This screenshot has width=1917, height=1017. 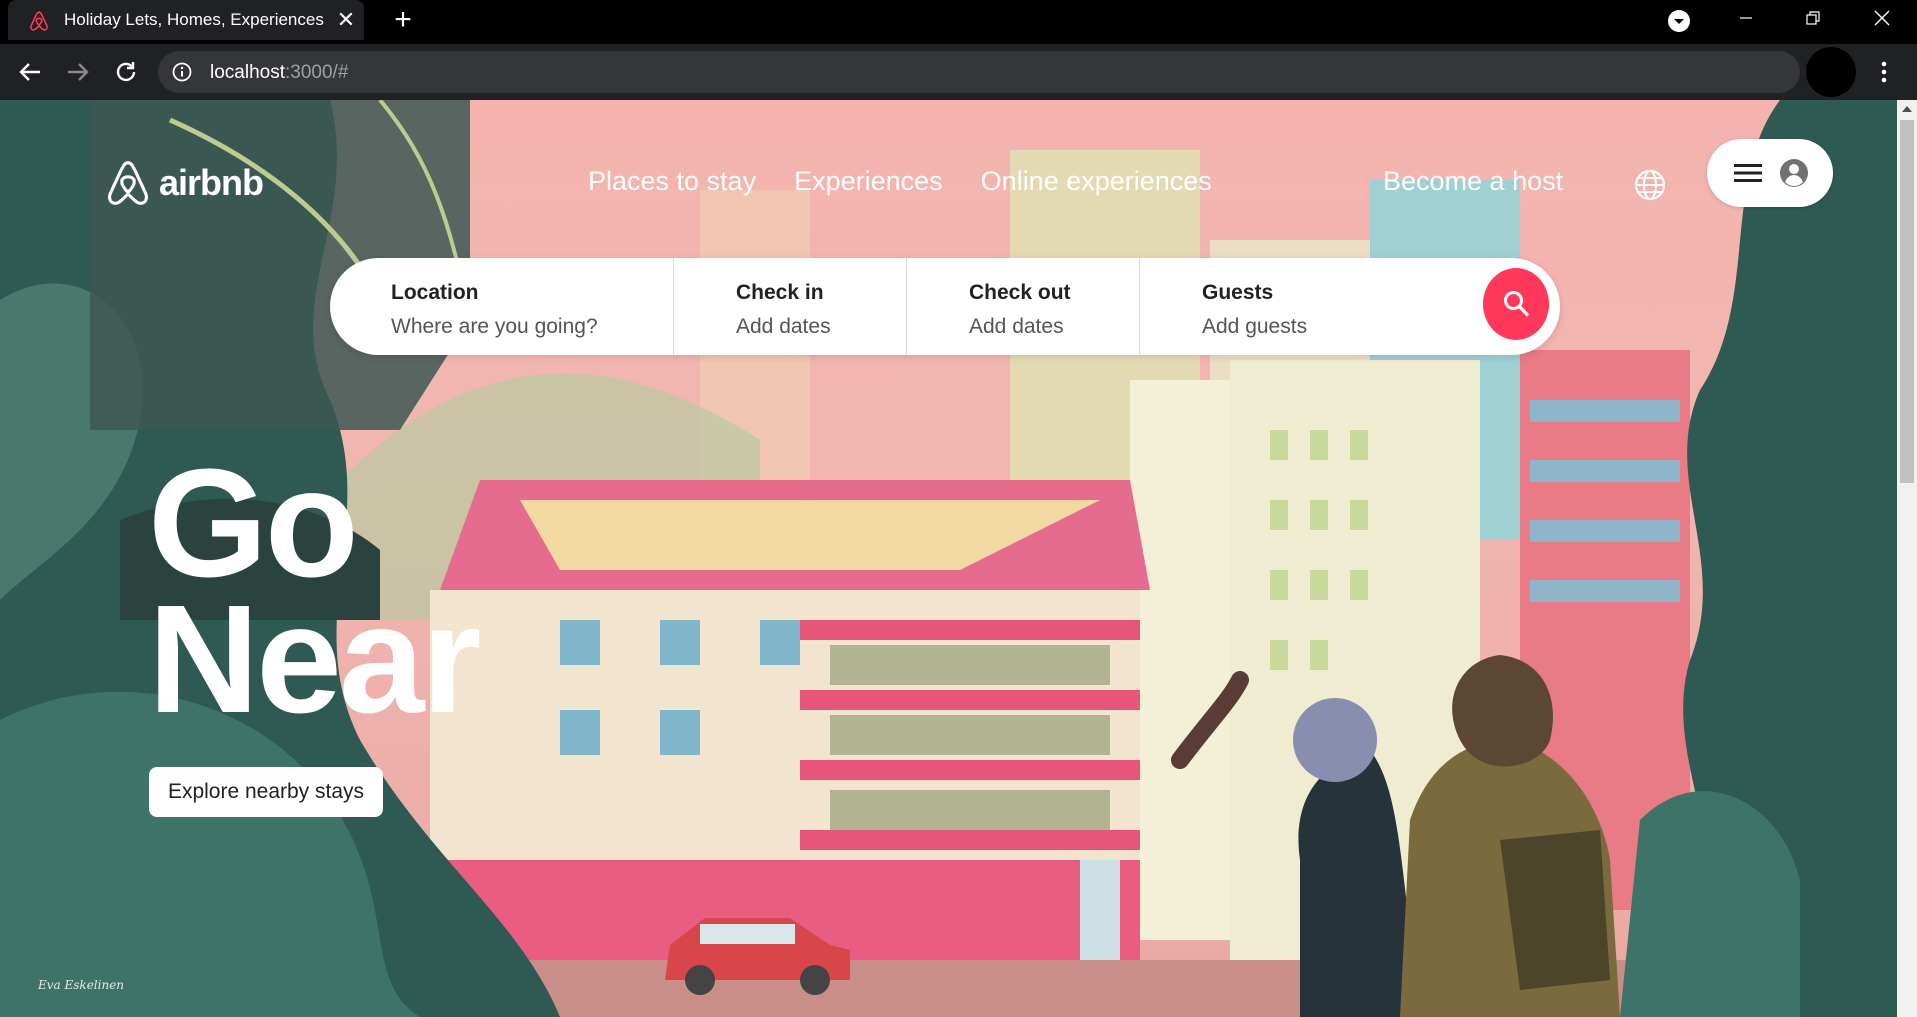 I want to click on window-close-icon, so click(x=1882, y=19).